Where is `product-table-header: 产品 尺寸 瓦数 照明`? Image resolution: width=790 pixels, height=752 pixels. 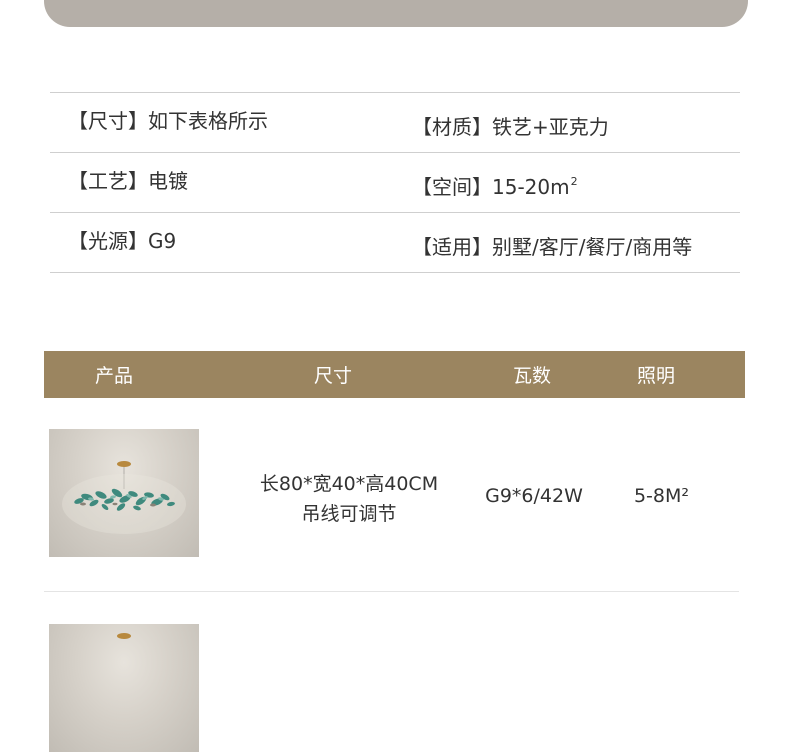
product-table-header: 产品 尺寸 瓦数 照明 is located at coordinates (394, 374).